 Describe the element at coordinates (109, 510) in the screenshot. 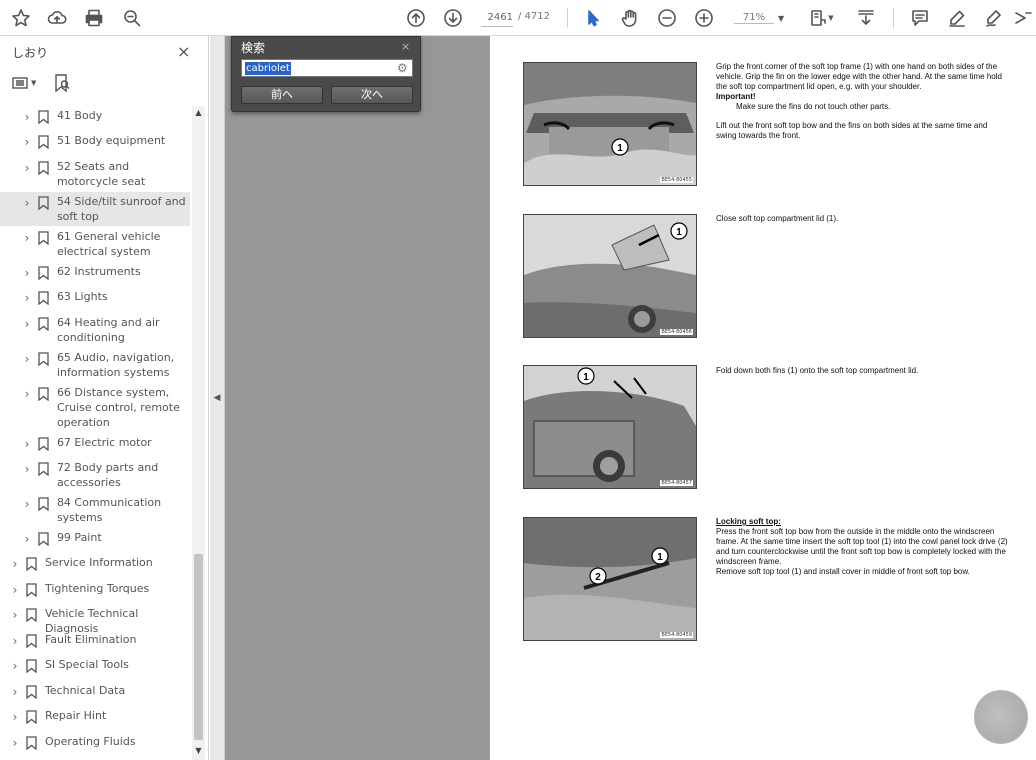

I see `bookmark-label: 84 Communication systems` at that location.